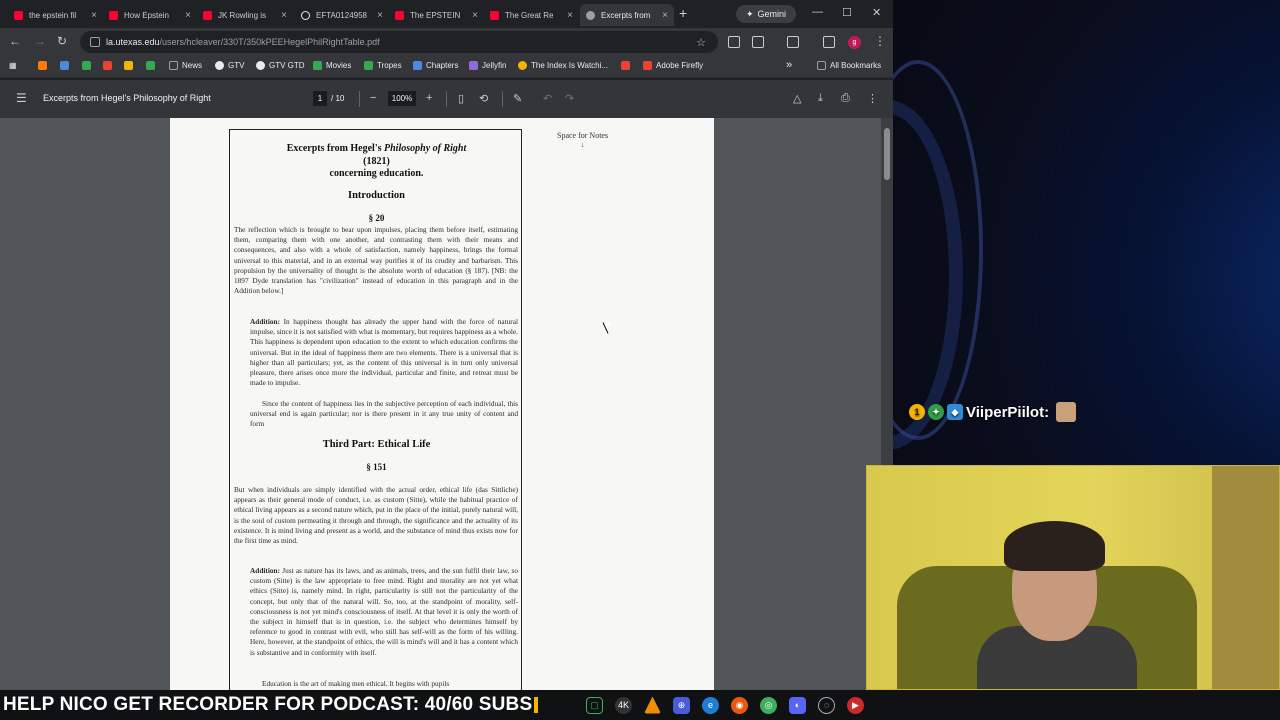 The image size is (1280, 720). Describe the element at coordinates (146, 15) in the screenshot. I see `tab-1-title: How Epstein` at that location.